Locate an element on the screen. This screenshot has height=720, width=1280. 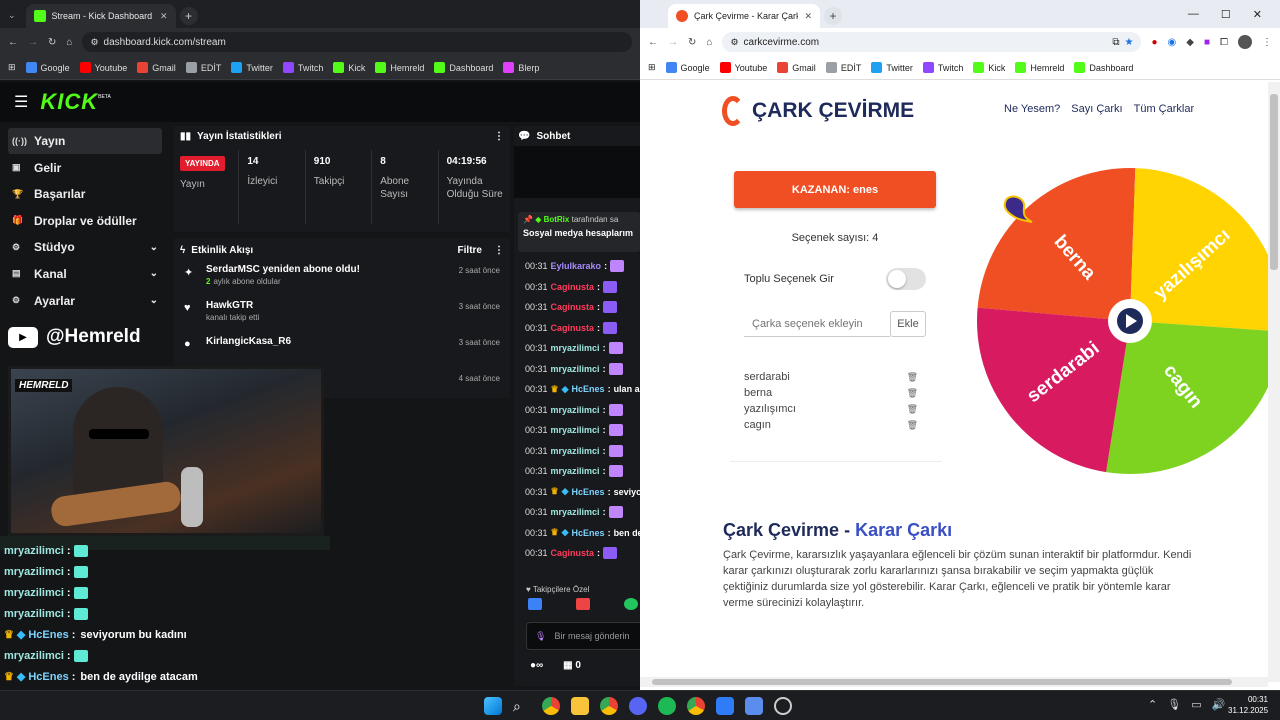
extension-icon: ■ is located at coordinates (1207, 42).